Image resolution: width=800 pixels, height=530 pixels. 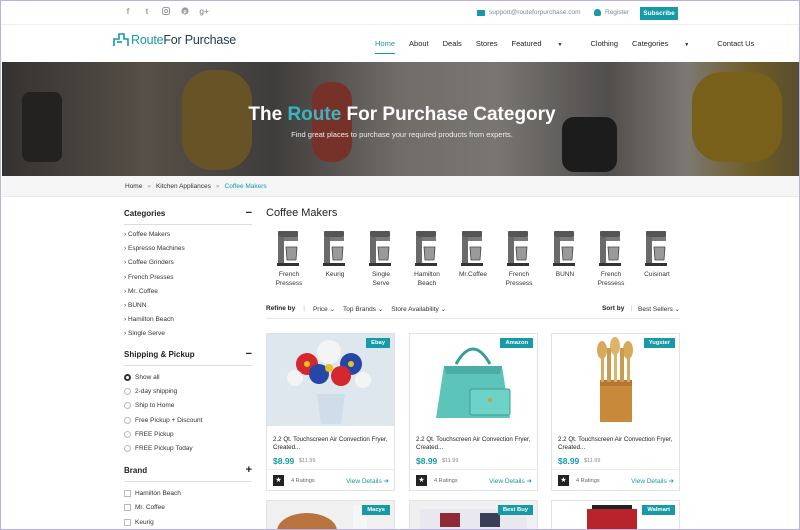 What do you see at coordinates (155, 406) in the screenshot?
I see `option-label: Ship to Home` at bounding box center [155, 406].